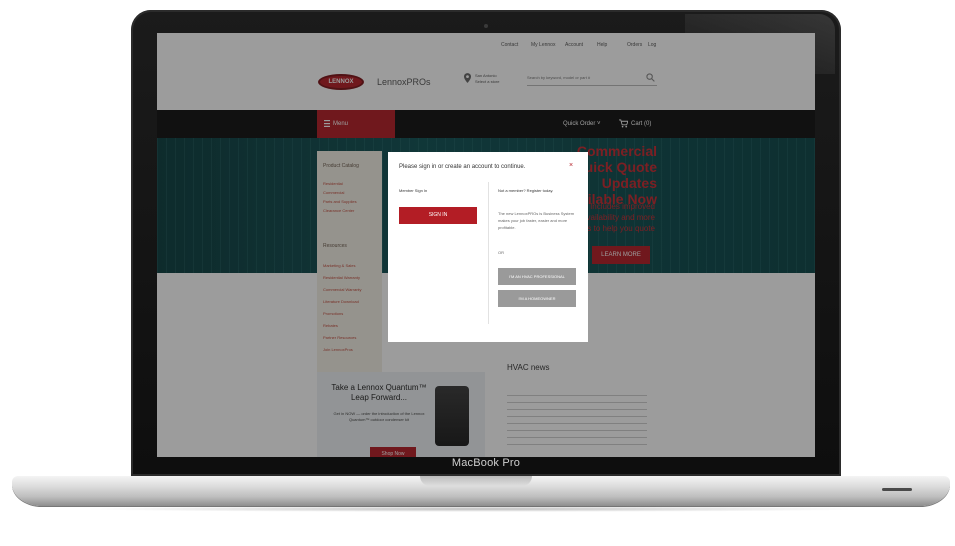 This screenshot has height=546, width=955. What do you see at coordinates (477, 509) in the screenshot?
I see `laptop-shadow` at bounding box center [477, 509].